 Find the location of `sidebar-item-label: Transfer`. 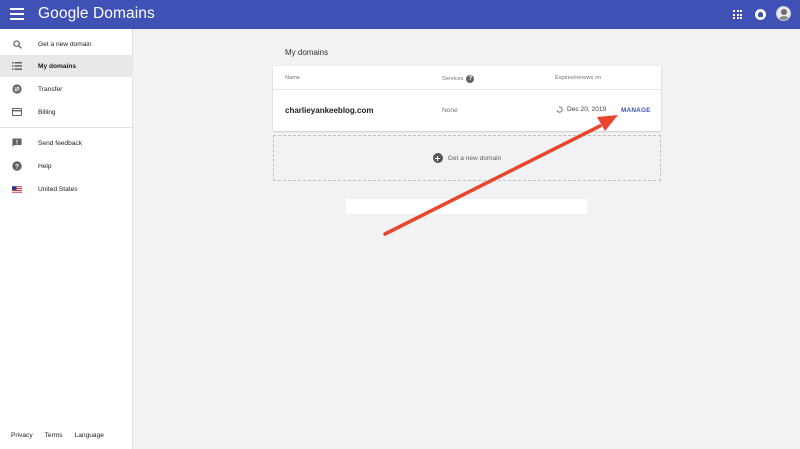

sidebar-item-label: Transfer is located at coordinates (50, 89).